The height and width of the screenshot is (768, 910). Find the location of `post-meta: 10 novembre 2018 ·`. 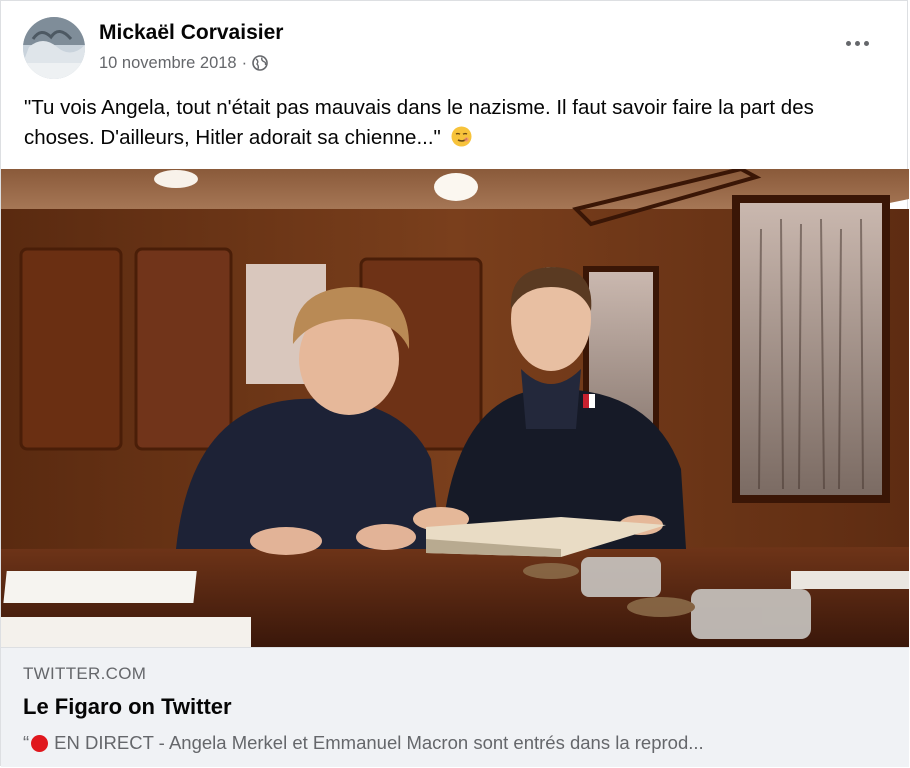

post-meta: 10 novembre 2018 · is located at coordinates (183, 63).